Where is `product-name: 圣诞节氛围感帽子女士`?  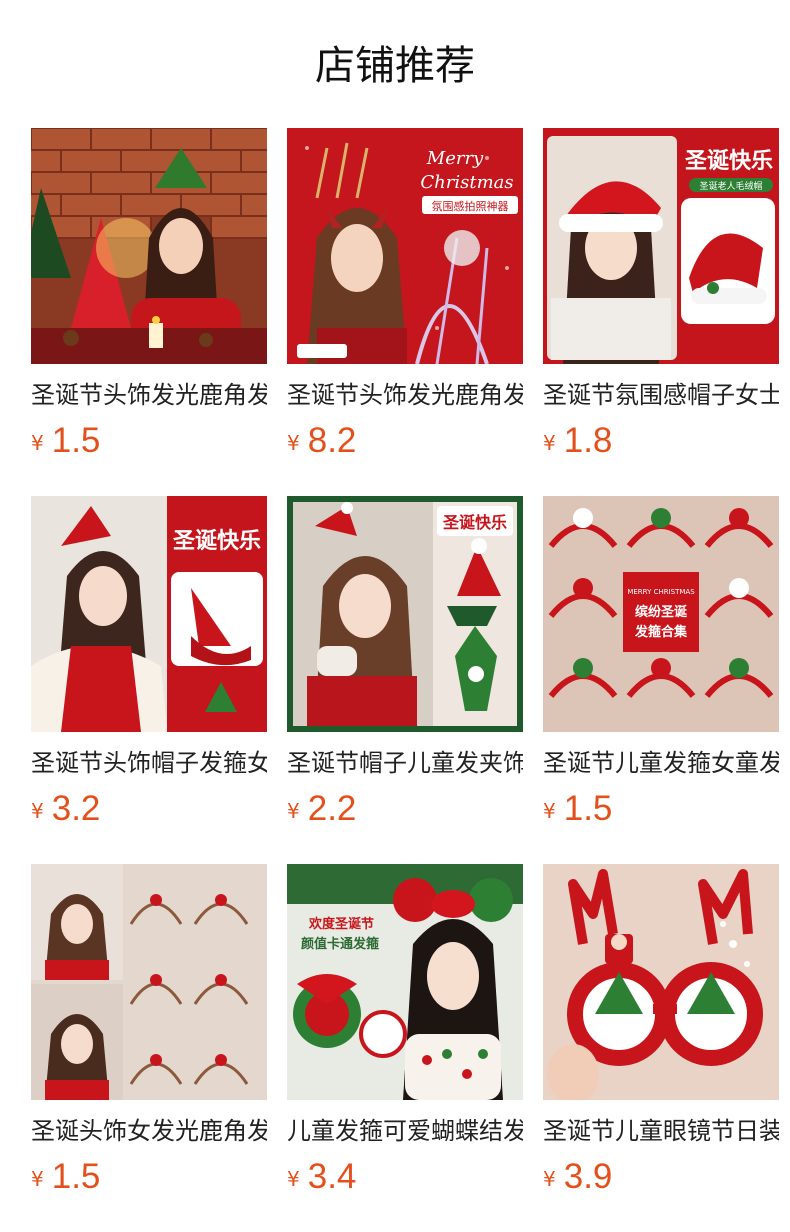
product-name: 圣诞节氛围感帽子女士 is located at coordinates (661, 395).